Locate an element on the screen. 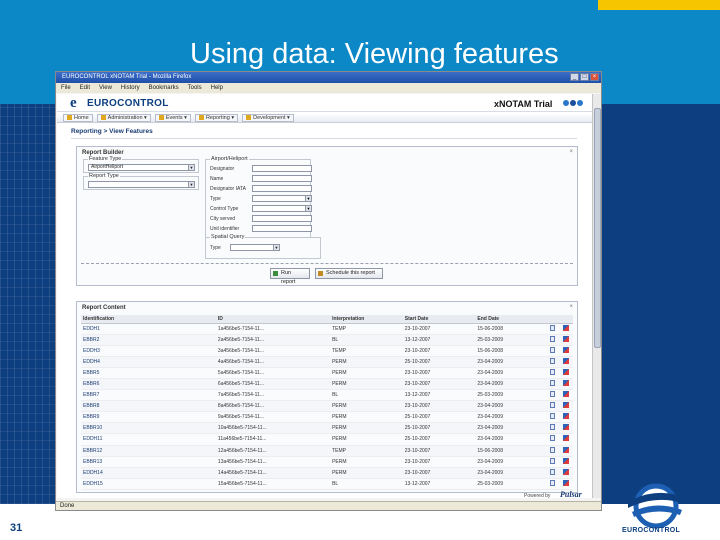 The image size is (720, 540). nav-label: Home is located at coordinates (81, 118).